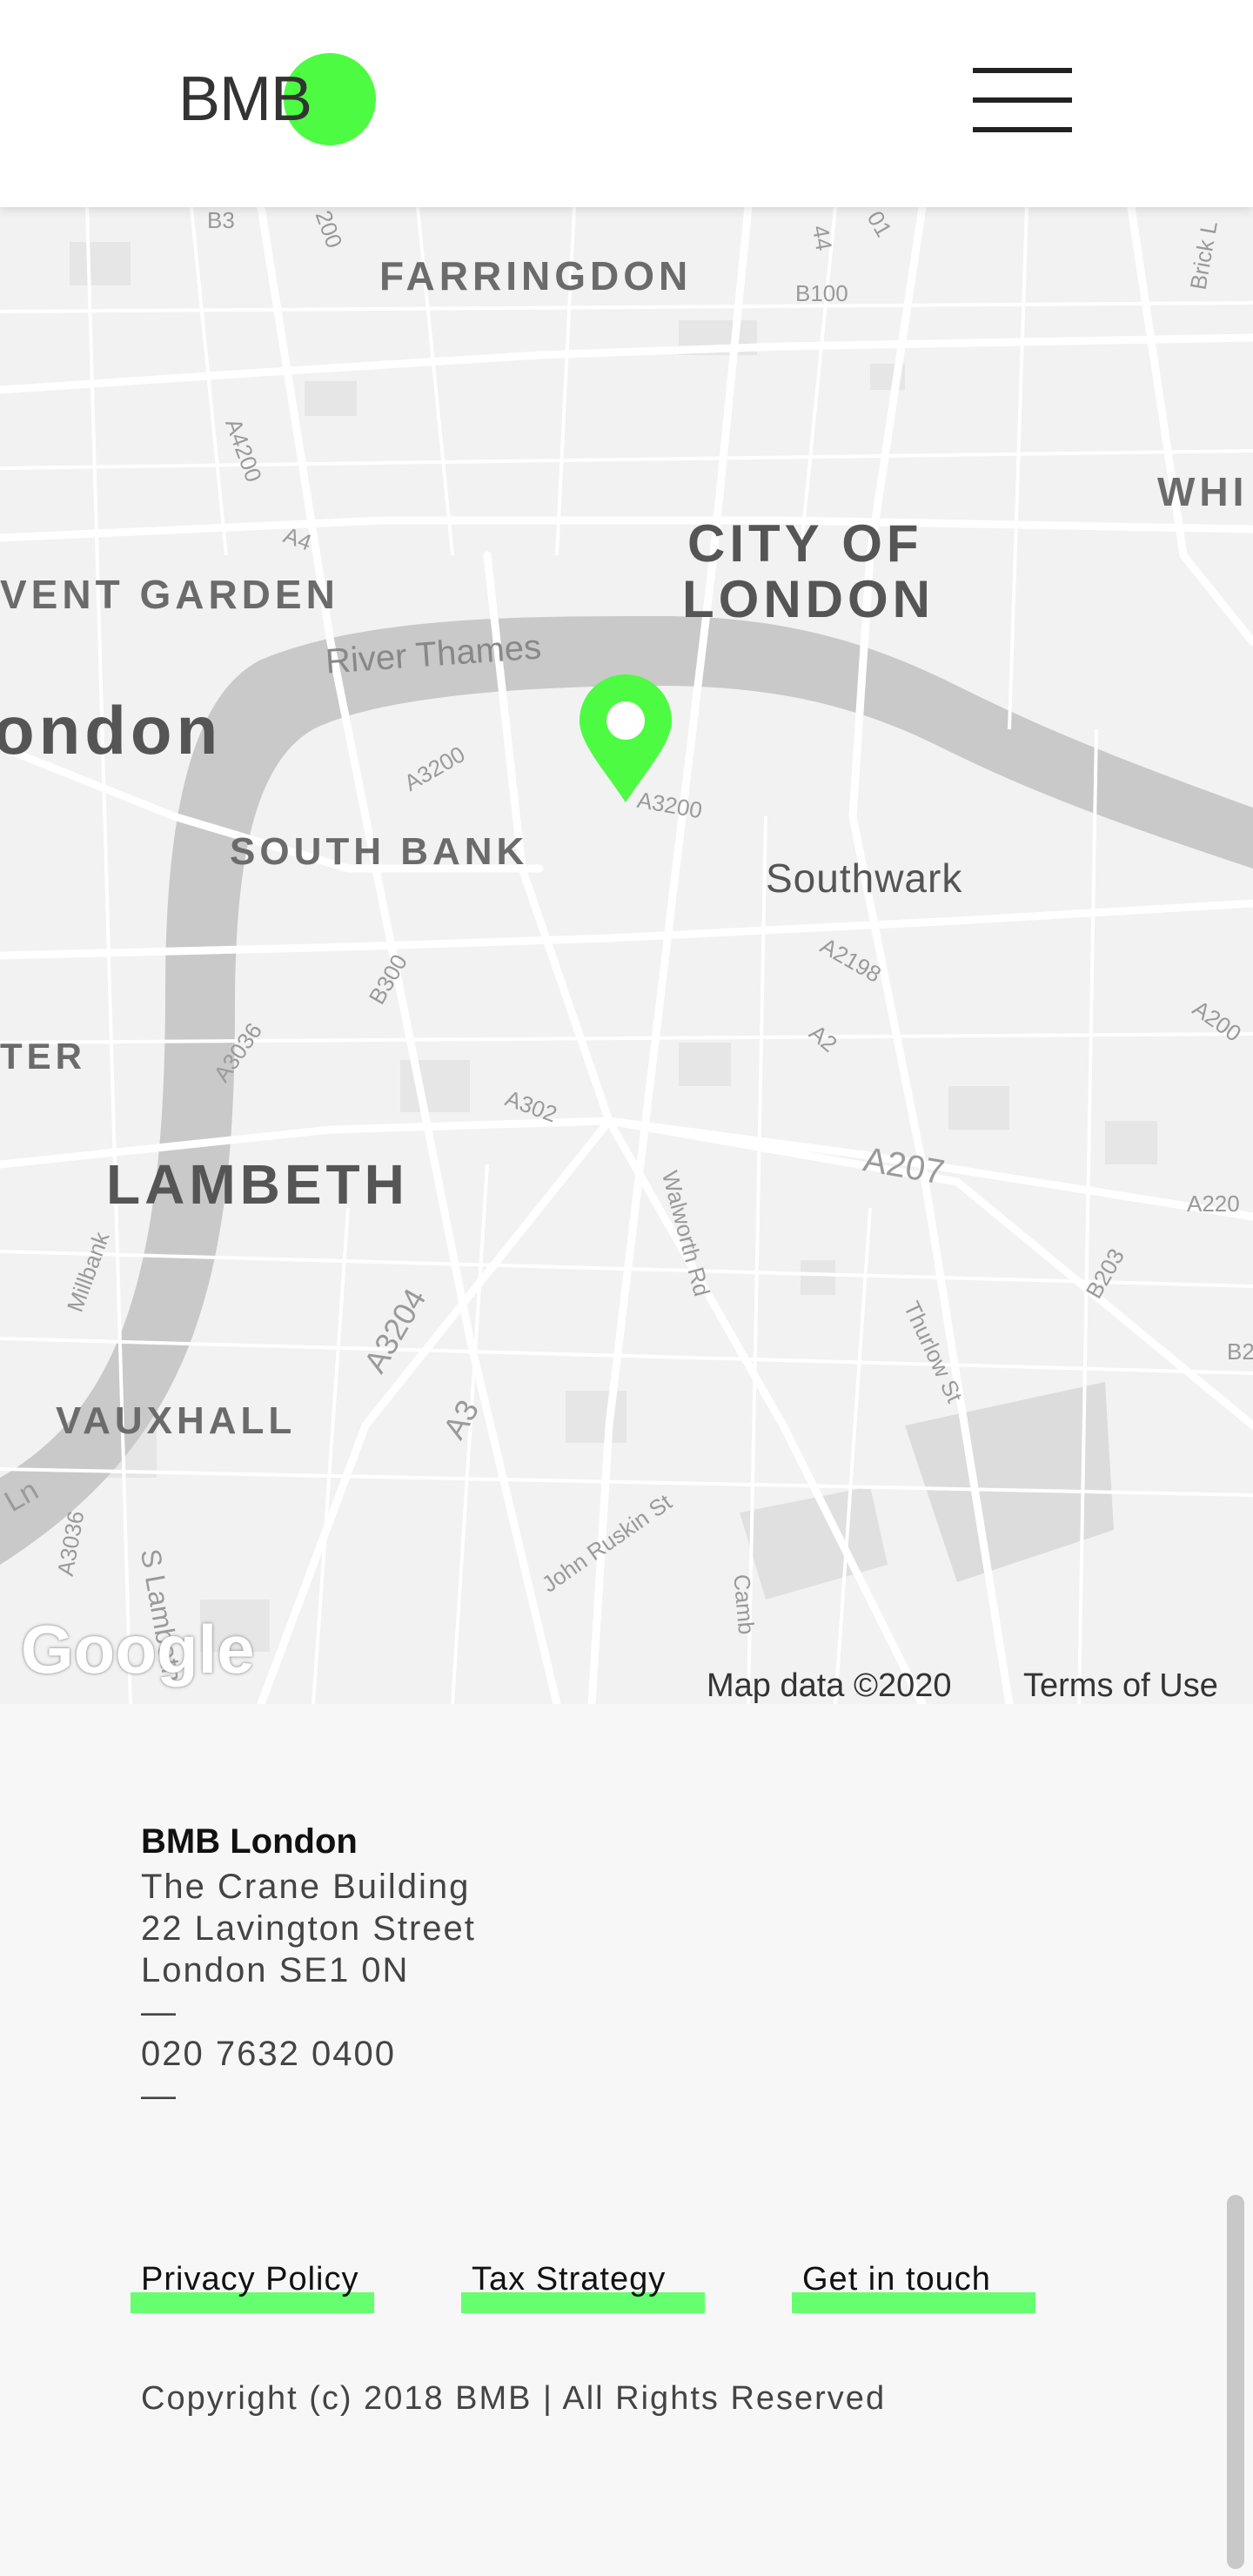 The width and height of the screenshot is (1253, 2576). Describe the element at coordinates (896, 2279) in the screenshot. I see `link-label: Get in touch` at that location.